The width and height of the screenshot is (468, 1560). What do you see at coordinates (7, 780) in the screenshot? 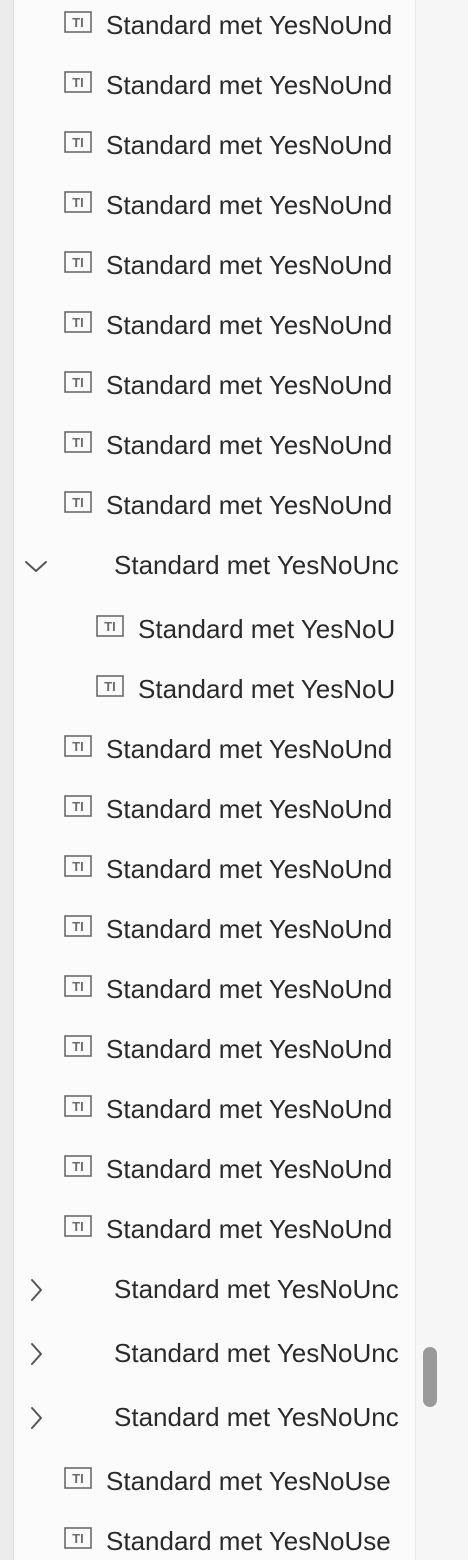
I see `left-rail` at bounding box center [7, 780].